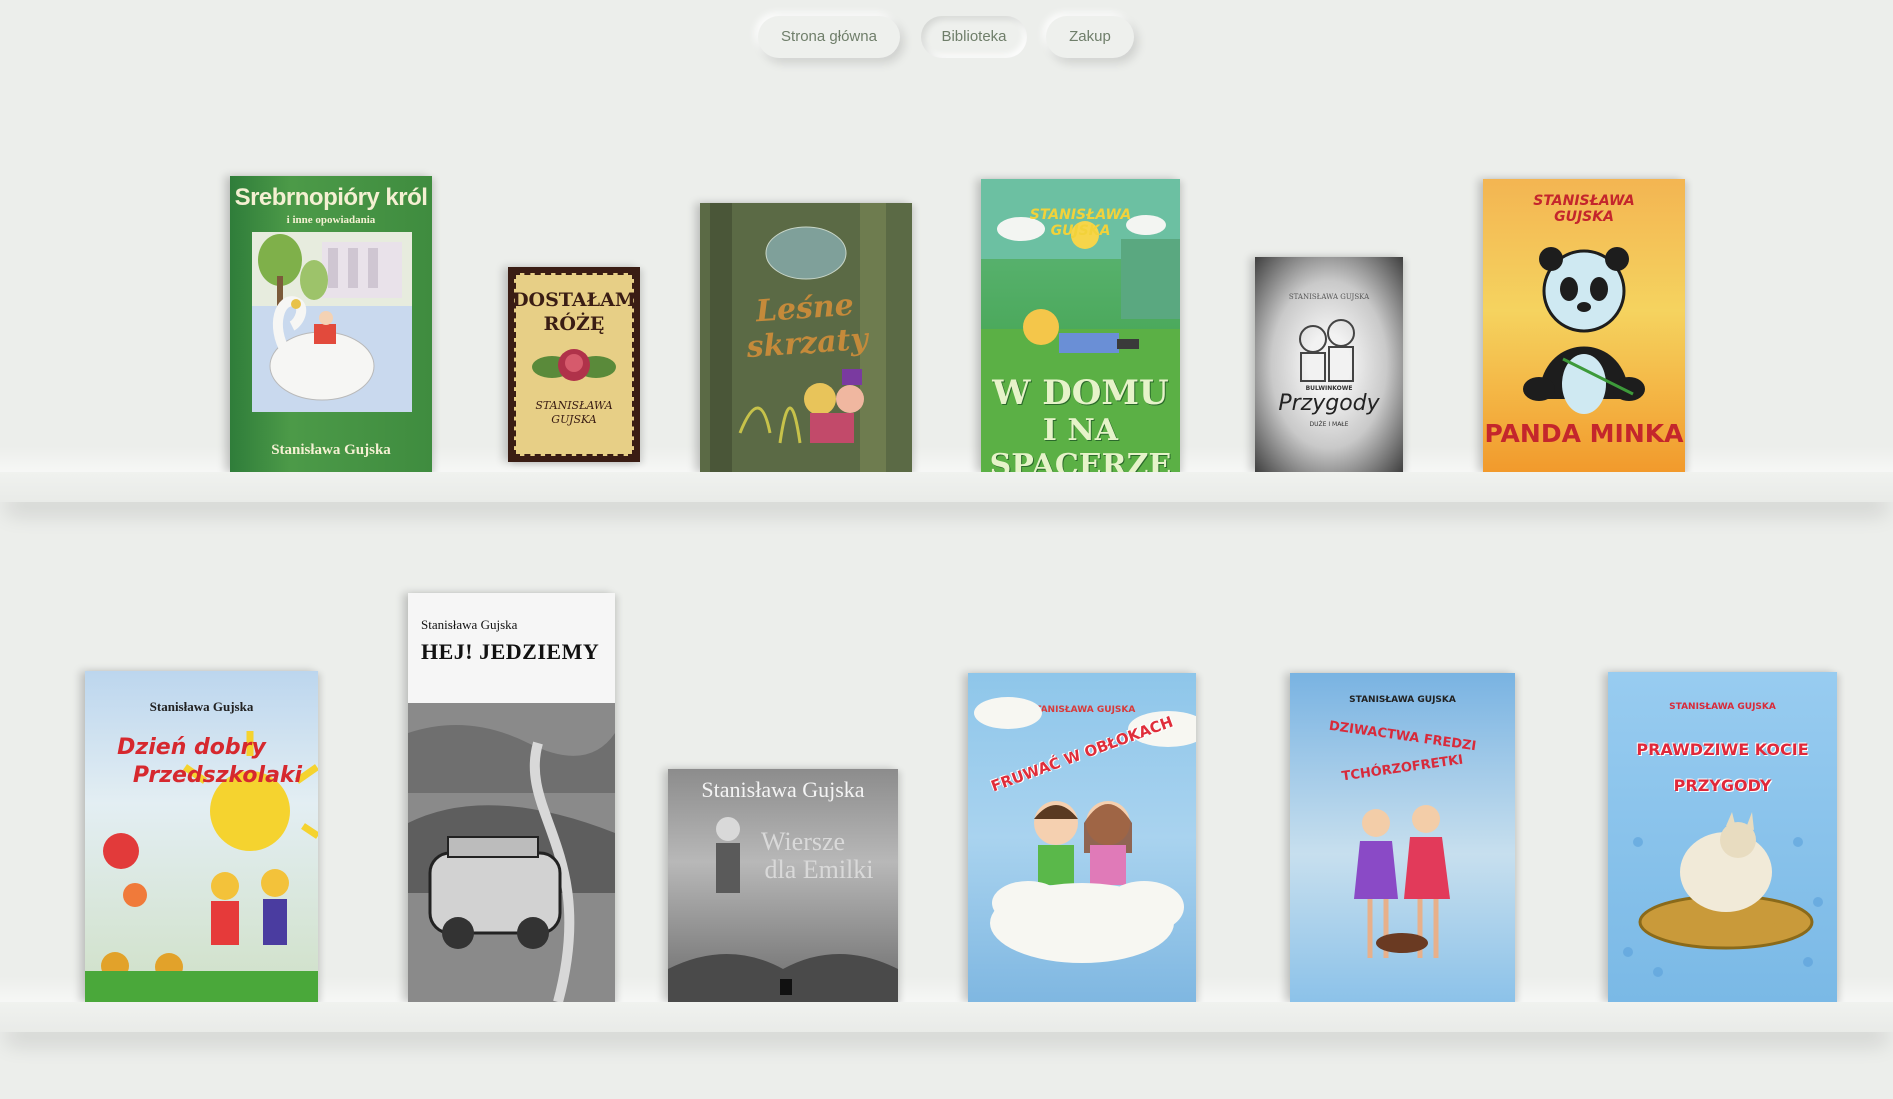 The width and height of the screenshot is (1893, 1099). Describe the element at coordinates (1090, 37) in the screenshot. I see `nav-purchase-button: Zakup` at that location.